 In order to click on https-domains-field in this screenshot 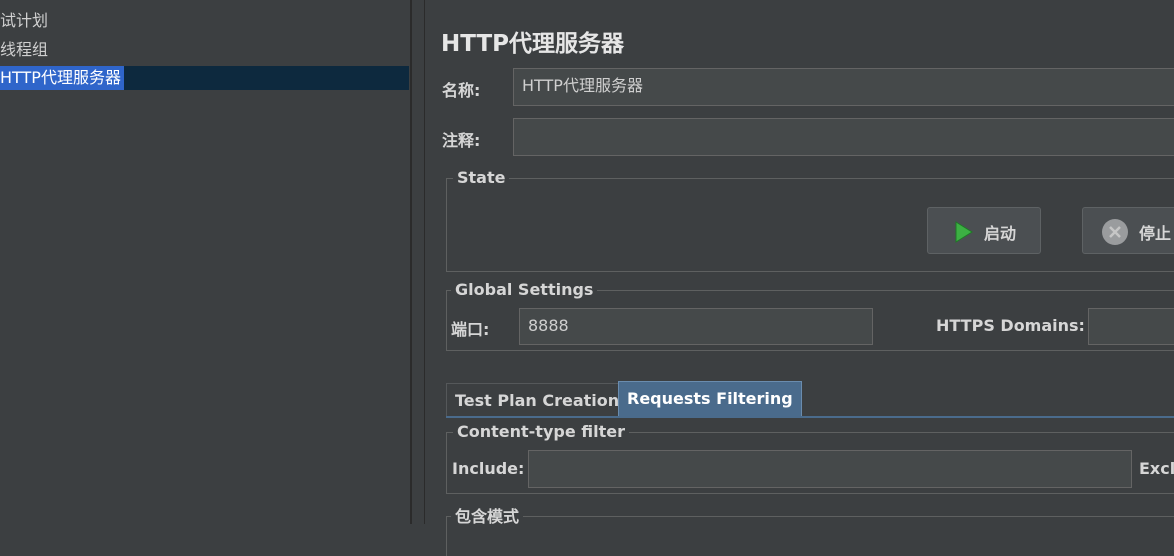, I will do `click(1131, 326)`.